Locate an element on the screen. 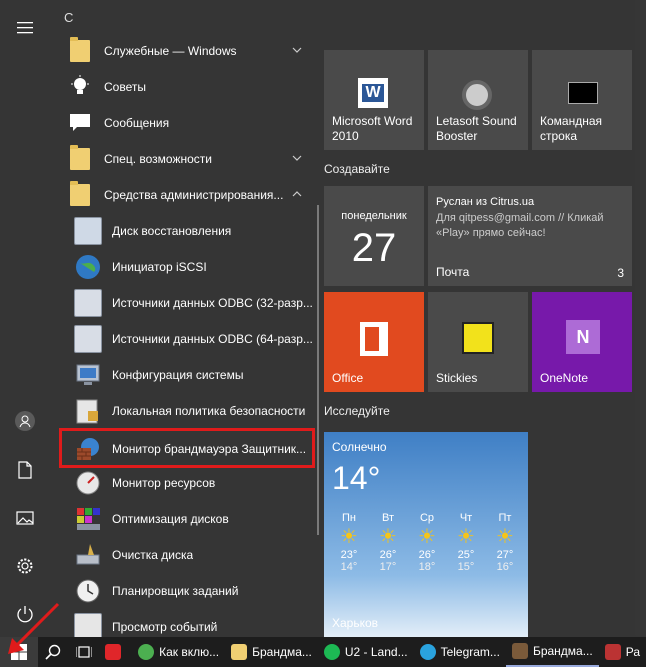 The width and height of the screenshot is (646, 667). cmd-icon is located at coordinates (583, 93).